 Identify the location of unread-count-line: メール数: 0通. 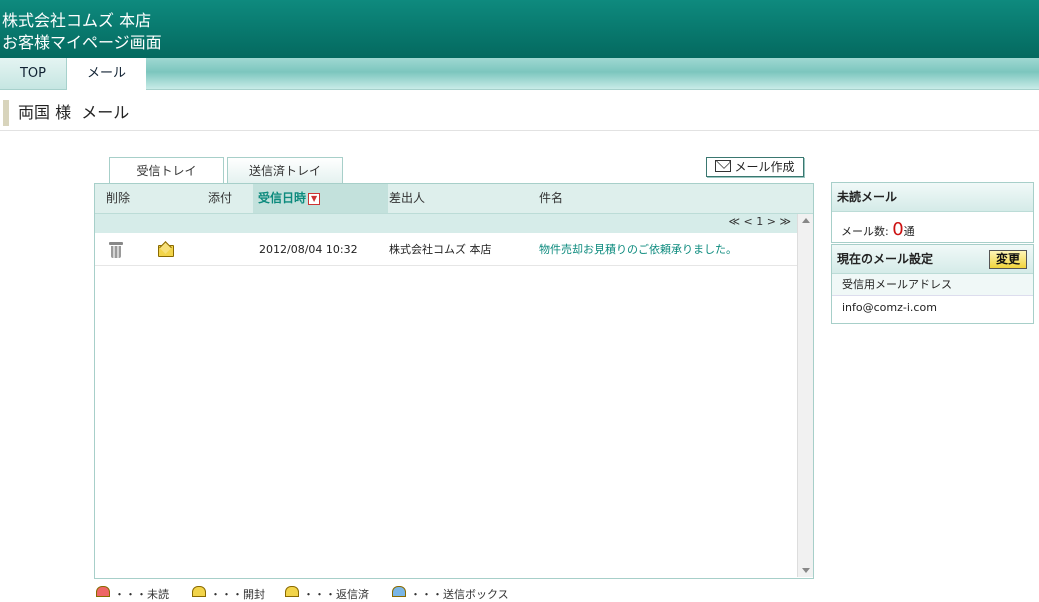
(878, 229).